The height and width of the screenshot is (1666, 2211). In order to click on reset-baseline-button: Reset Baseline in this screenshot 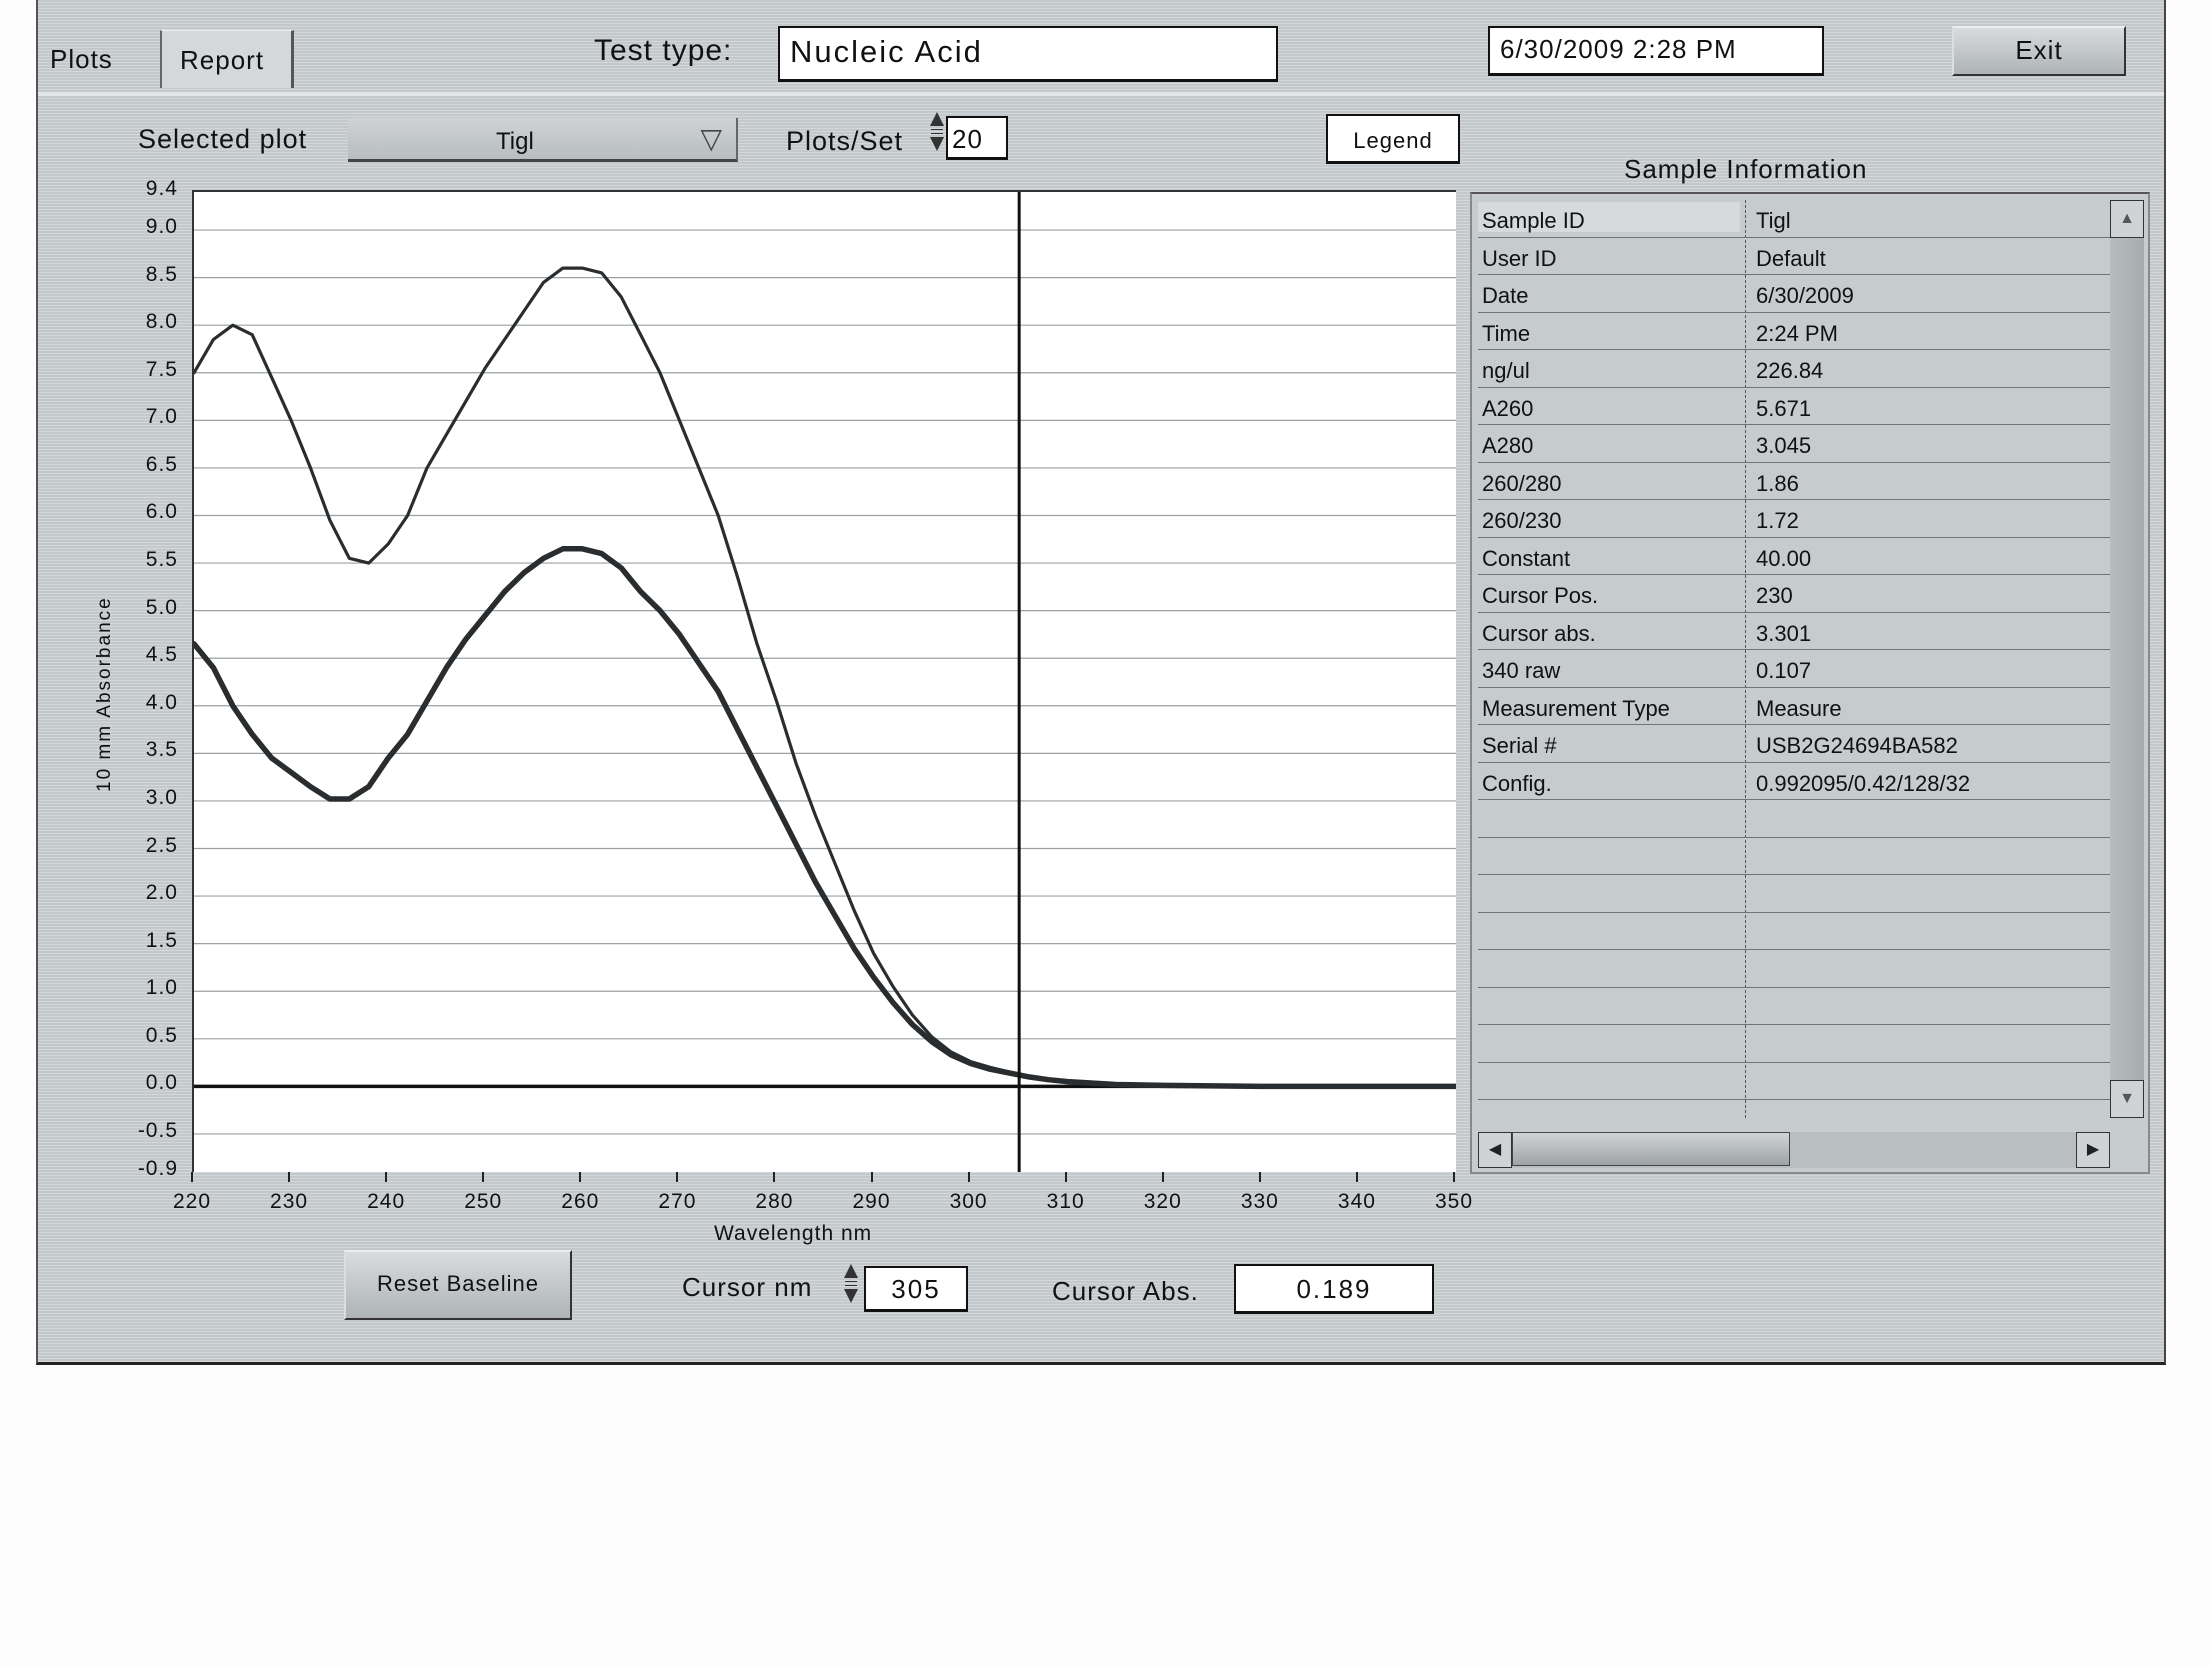, I will do `click(458, 1285)`.